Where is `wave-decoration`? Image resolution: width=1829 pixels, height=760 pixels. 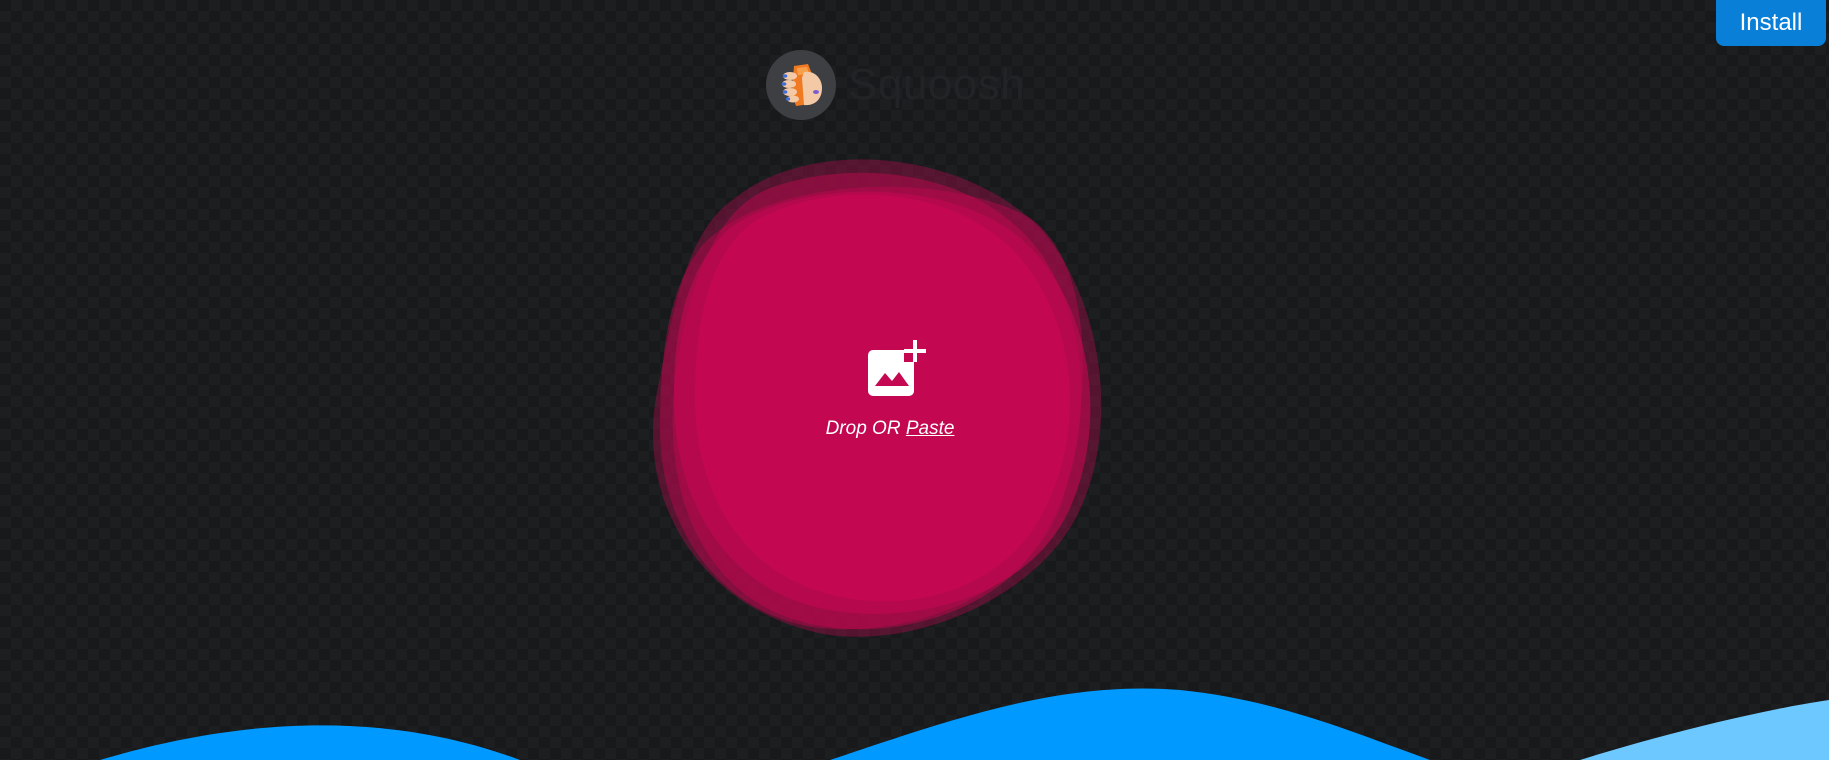 wave-decoration is located at coordinates (964, 724).